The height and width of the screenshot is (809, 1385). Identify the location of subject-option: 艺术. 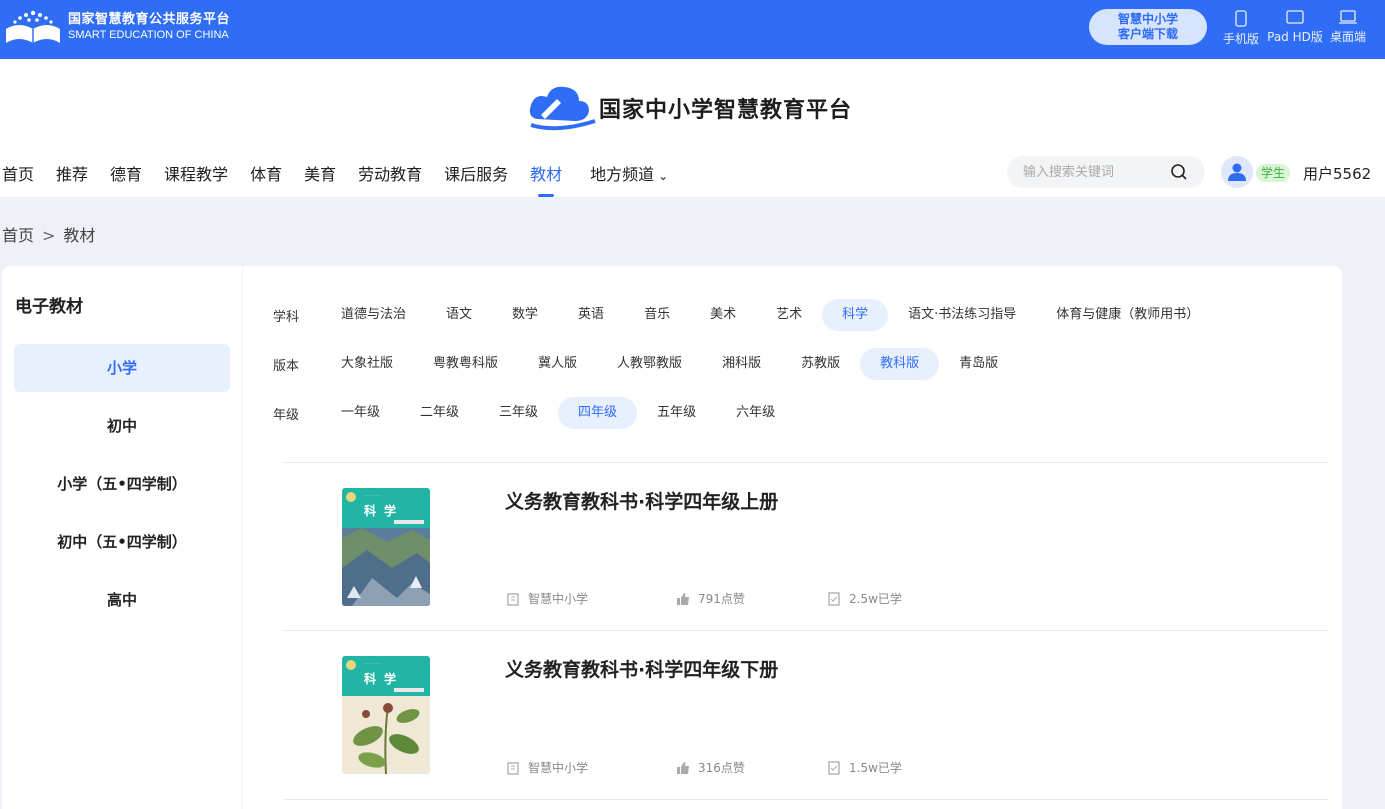
(789, 315).